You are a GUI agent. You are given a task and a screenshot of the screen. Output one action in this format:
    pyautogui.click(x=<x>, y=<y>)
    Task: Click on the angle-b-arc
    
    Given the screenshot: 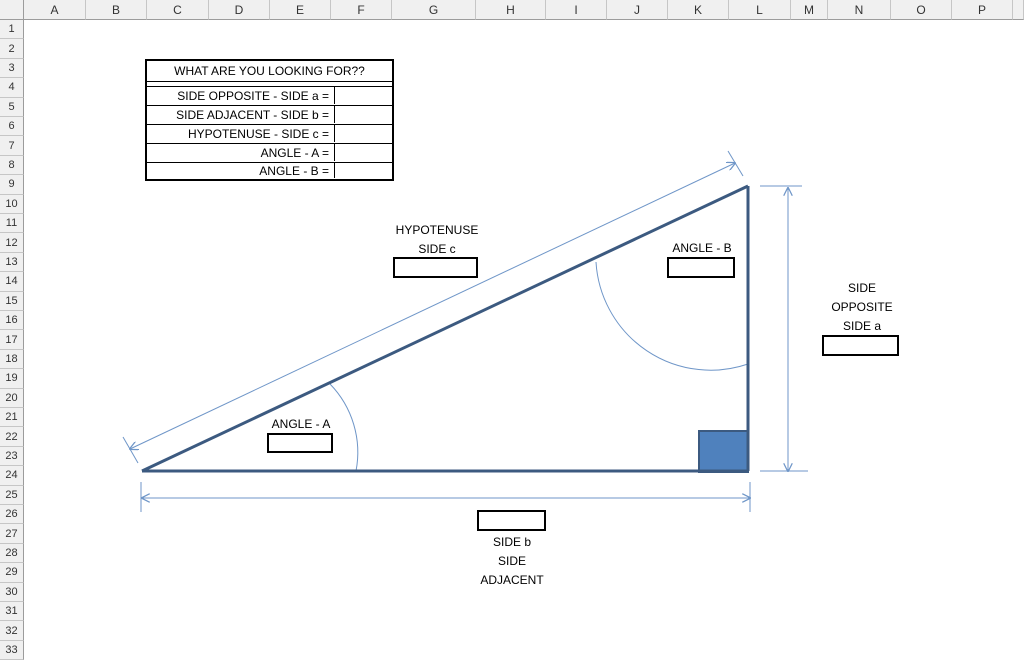 What is the action you would take?
    pyautogui.click(x=672, y=316)
    